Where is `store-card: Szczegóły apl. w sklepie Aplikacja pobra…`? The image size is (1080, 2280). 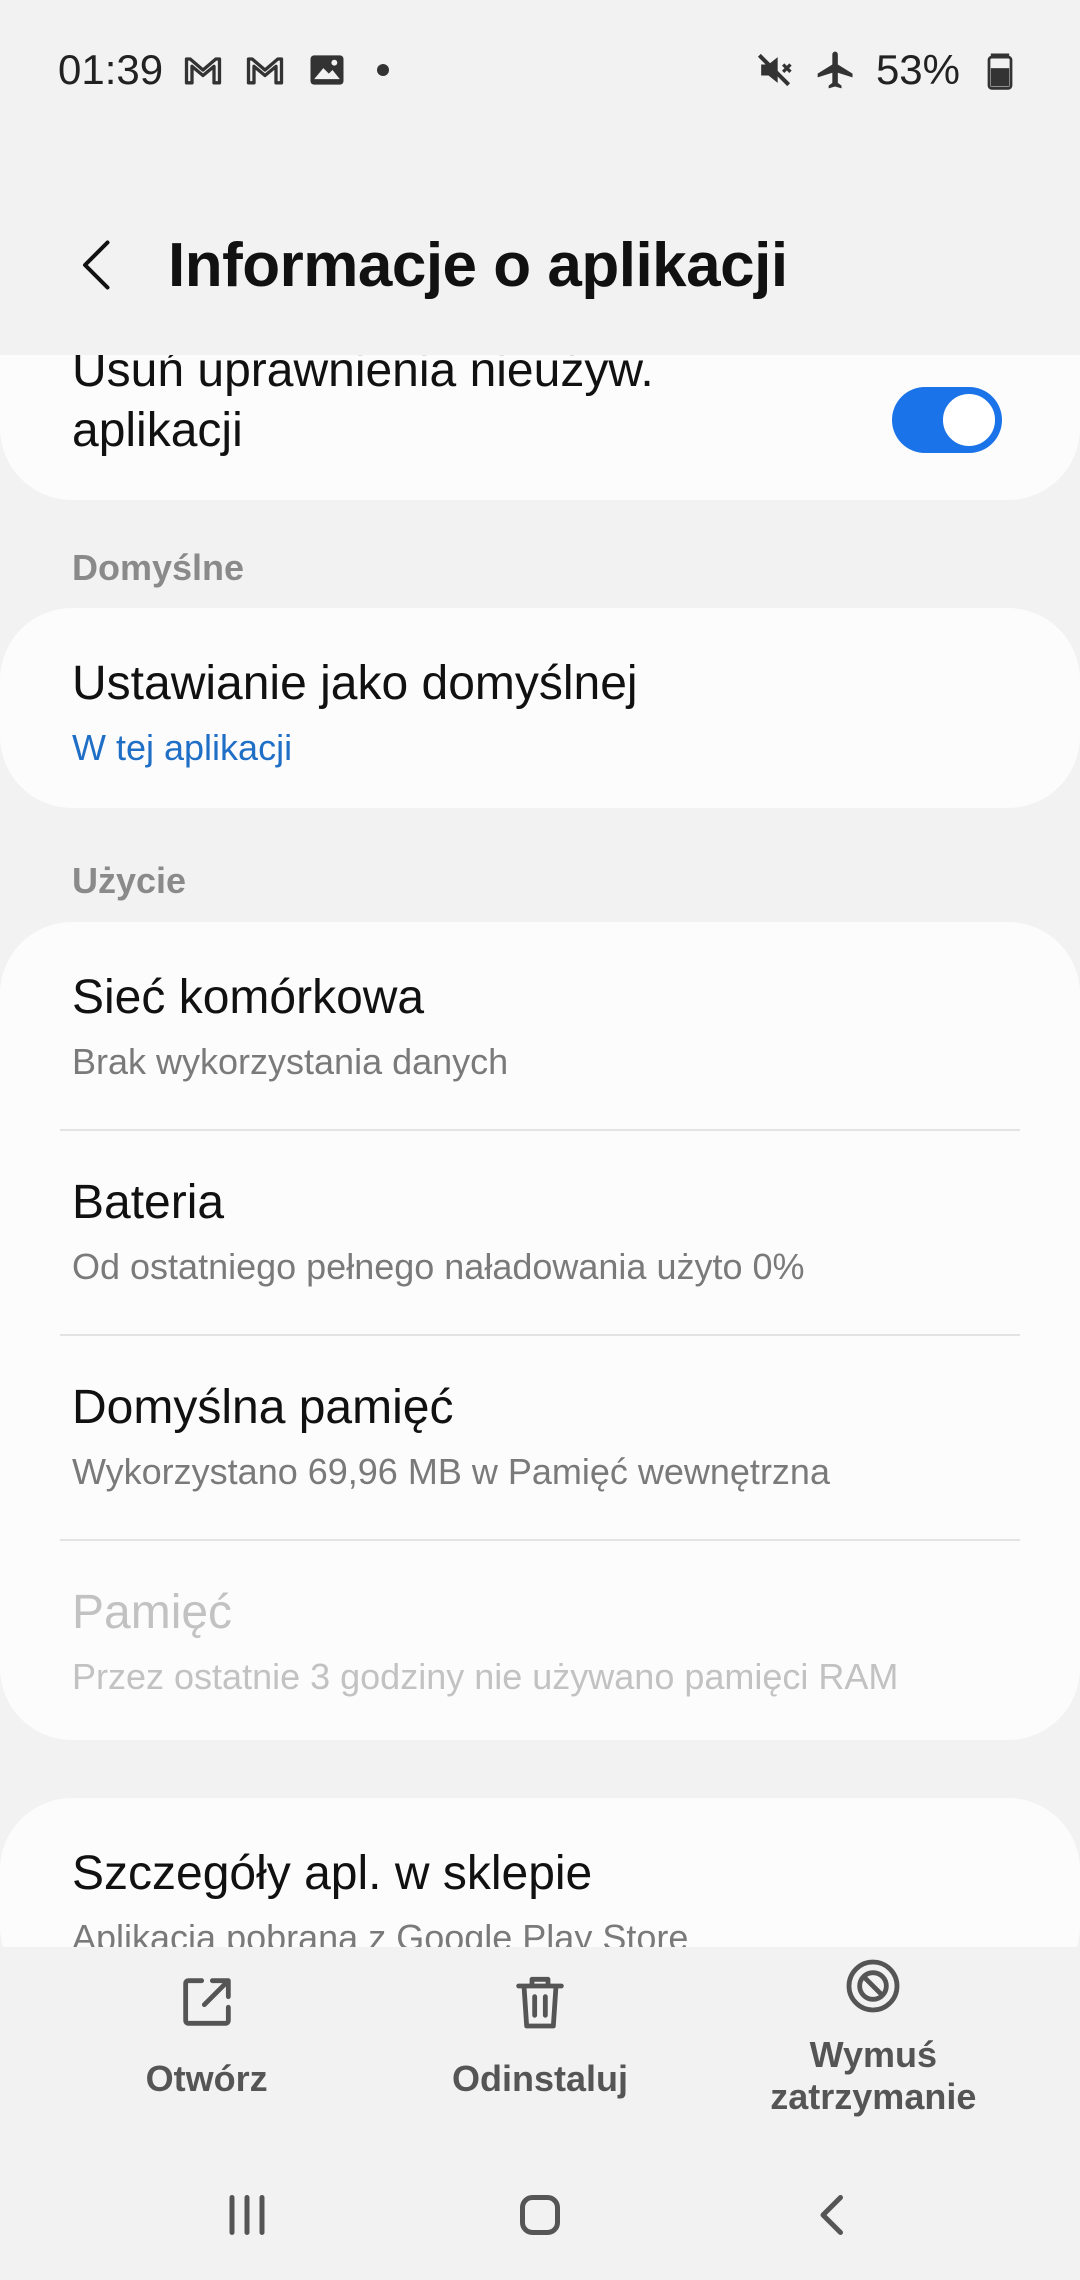 store-card: Szczegóły apl. w sklepie Aplikacja pobra… is located at coordinates (540, 1872).